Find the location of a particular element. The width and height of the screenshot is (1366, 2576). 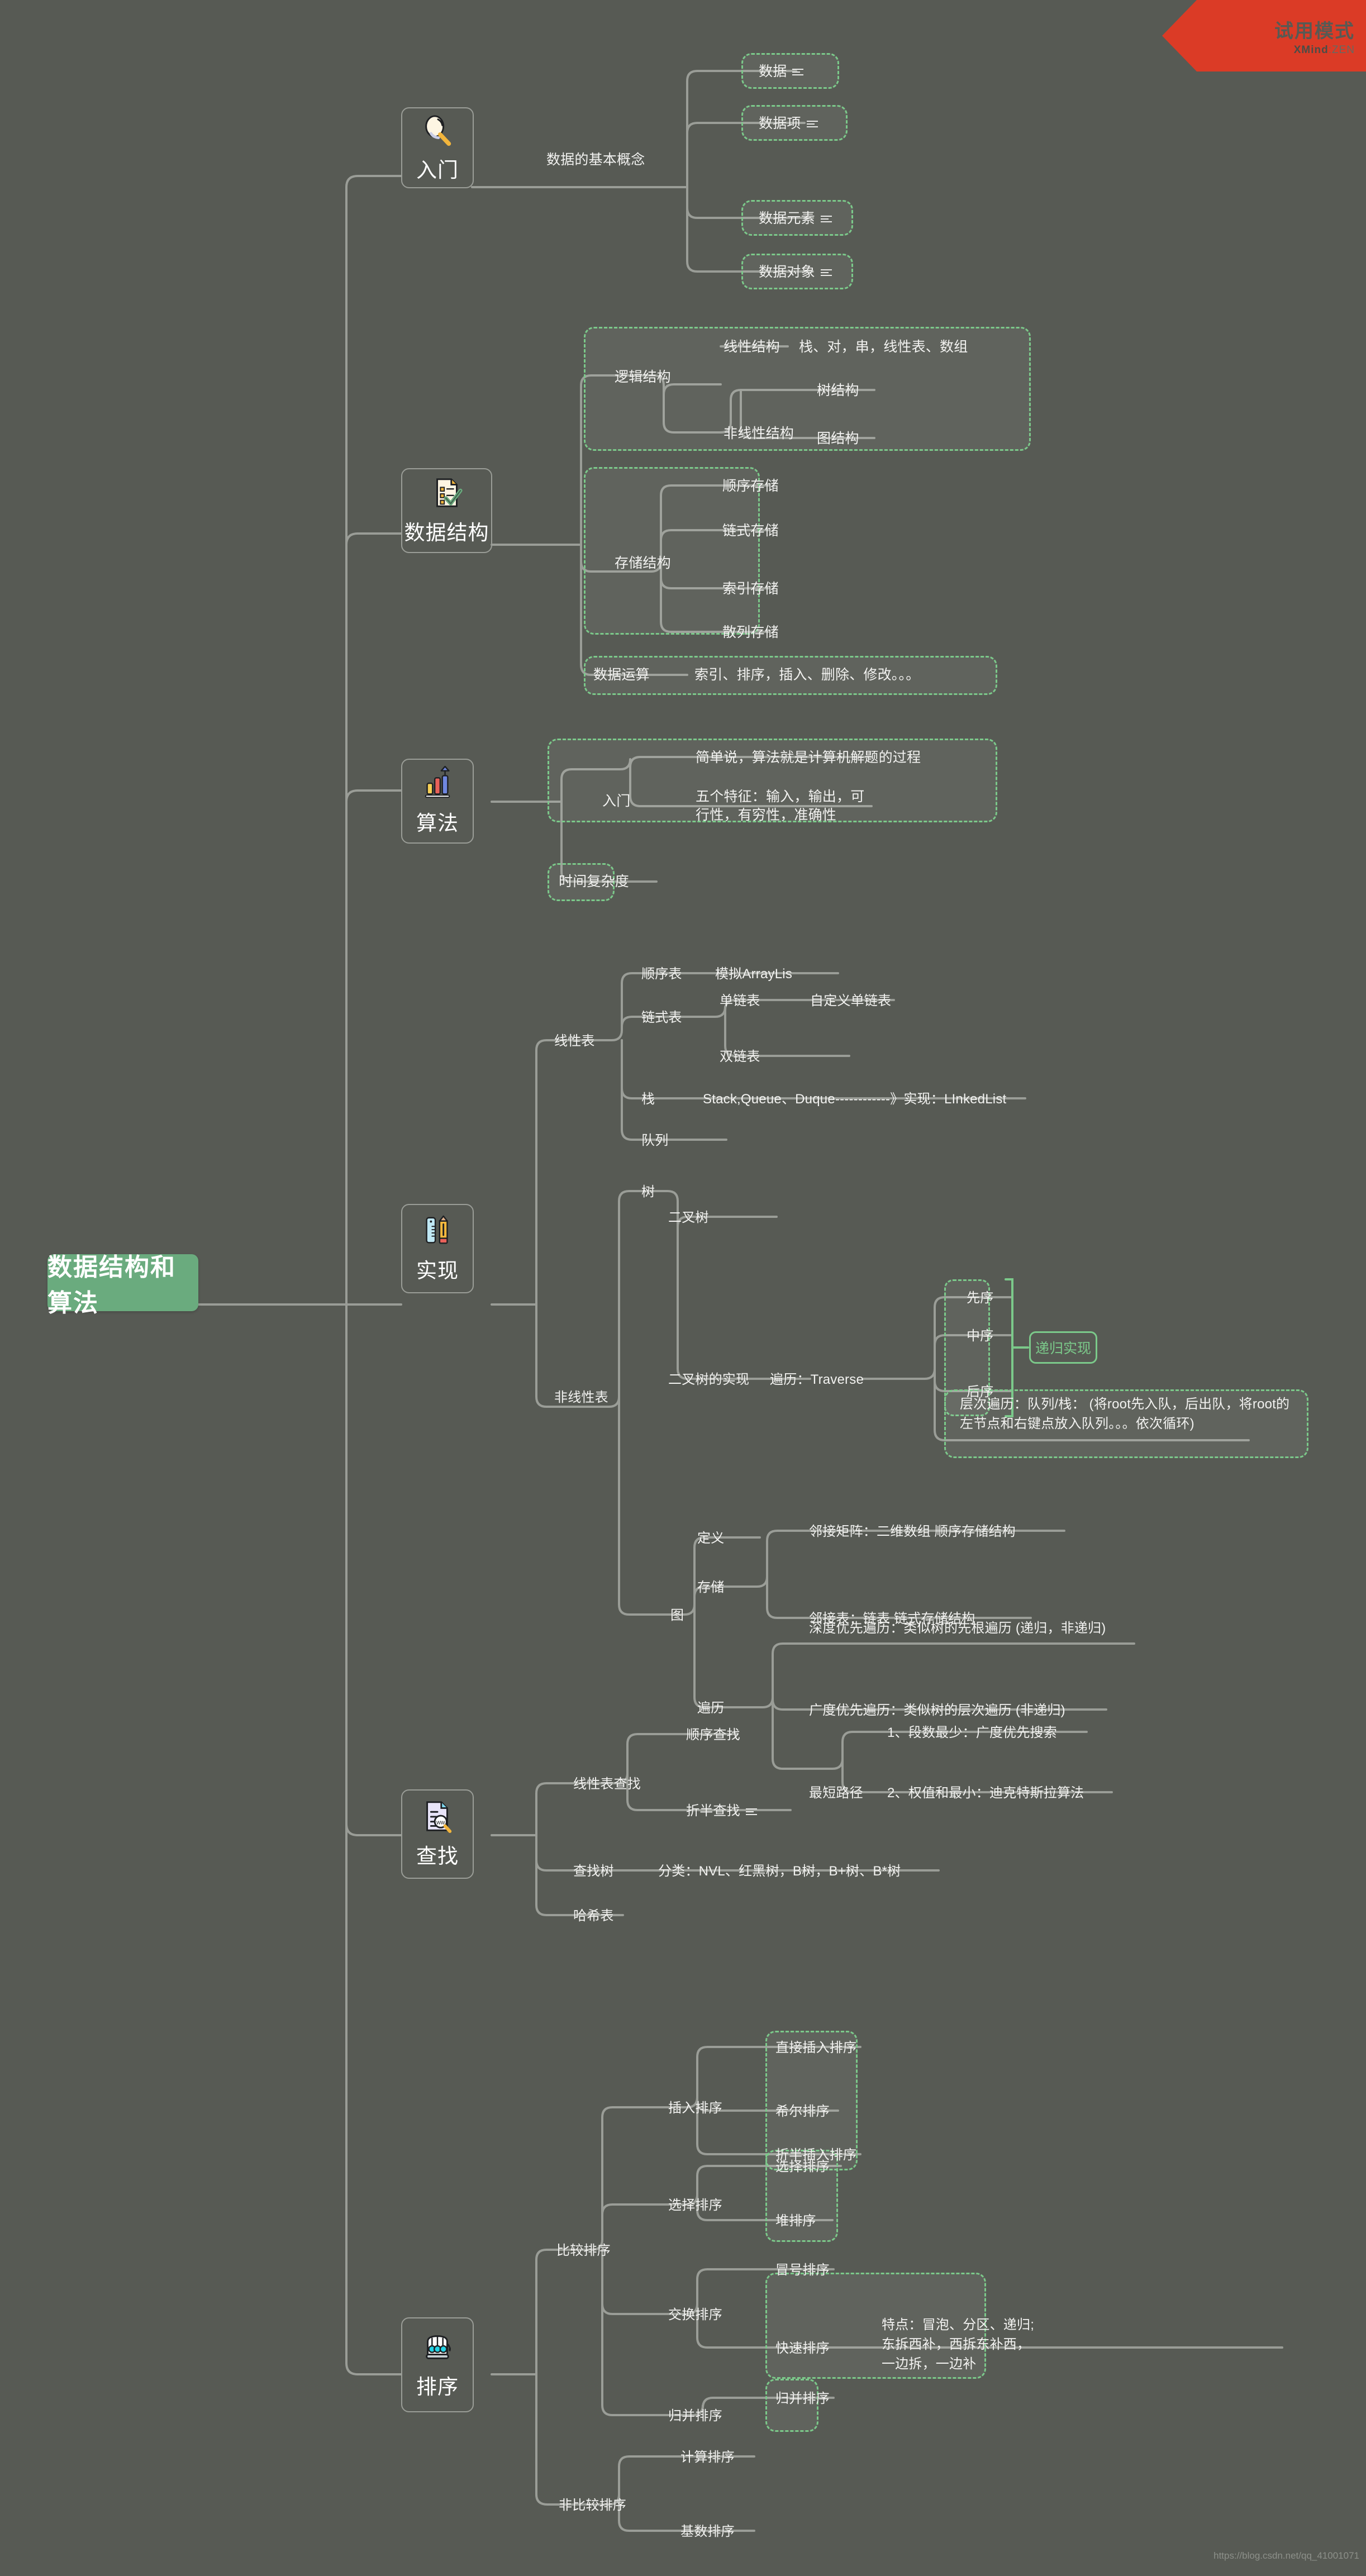

topic-merge-sort: 归并排序 is located at coordinates (695, 2416).